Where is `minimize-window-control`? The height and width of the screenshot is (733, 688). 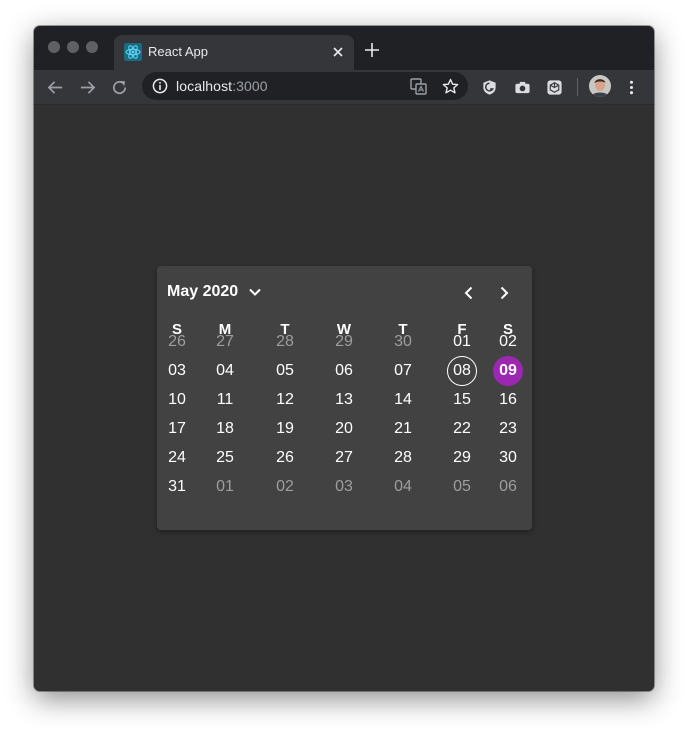
minimize-window-control is located at coordinates (73, 47).